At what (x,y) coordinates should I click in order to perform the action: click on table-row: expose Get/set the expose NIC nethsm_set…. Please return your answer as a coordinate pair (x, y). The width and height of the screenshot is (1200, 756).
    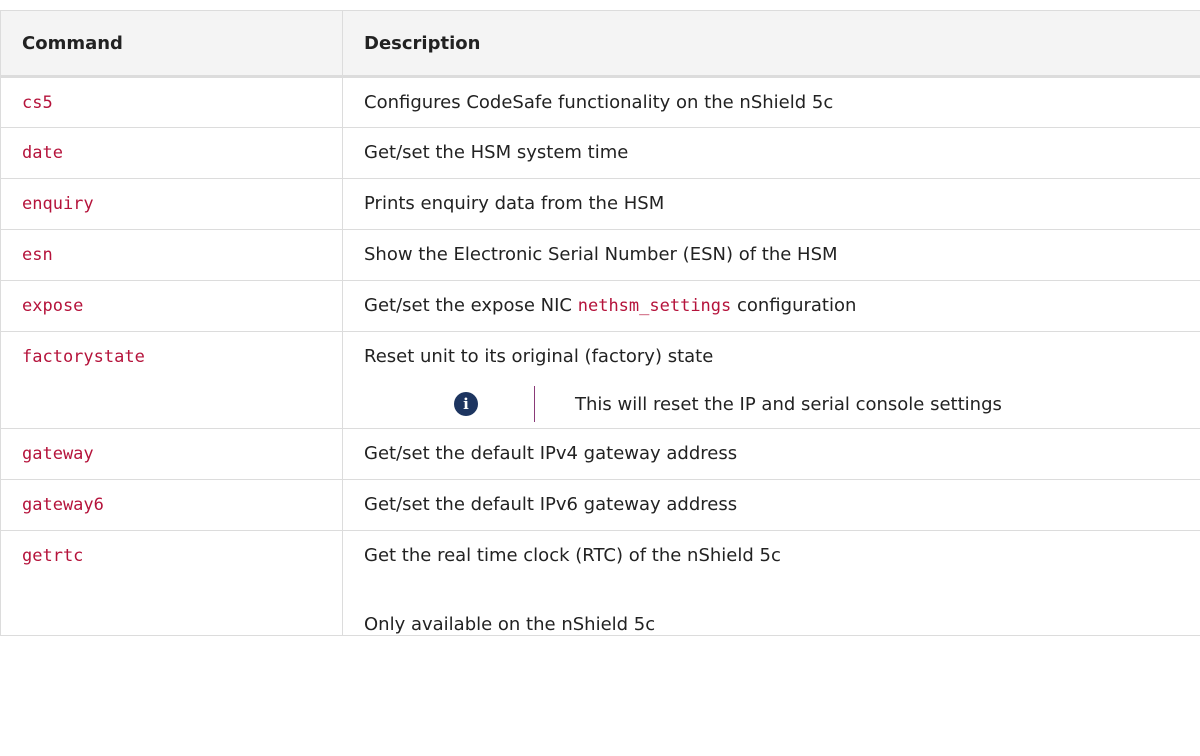
    Looking at the image, I should click on (600, 306).